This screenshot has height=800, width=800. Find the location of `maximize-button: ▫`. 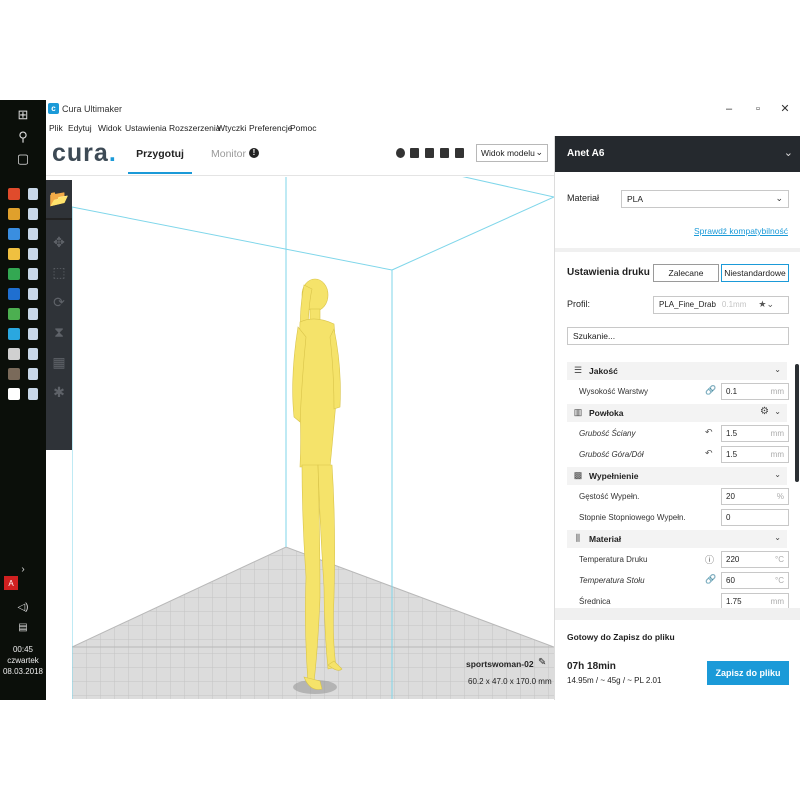

maximize-button: ▫ is located at coordinates (758, 109).